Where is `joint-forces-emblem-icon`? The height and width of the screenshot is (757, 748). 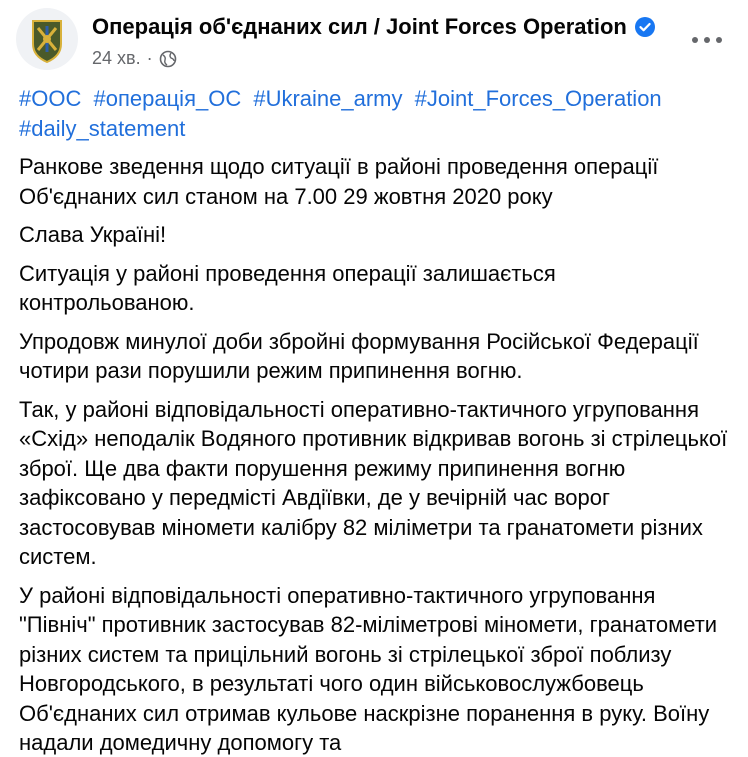
joint-forces-emblem-icon is located at coordinates (47, 39).